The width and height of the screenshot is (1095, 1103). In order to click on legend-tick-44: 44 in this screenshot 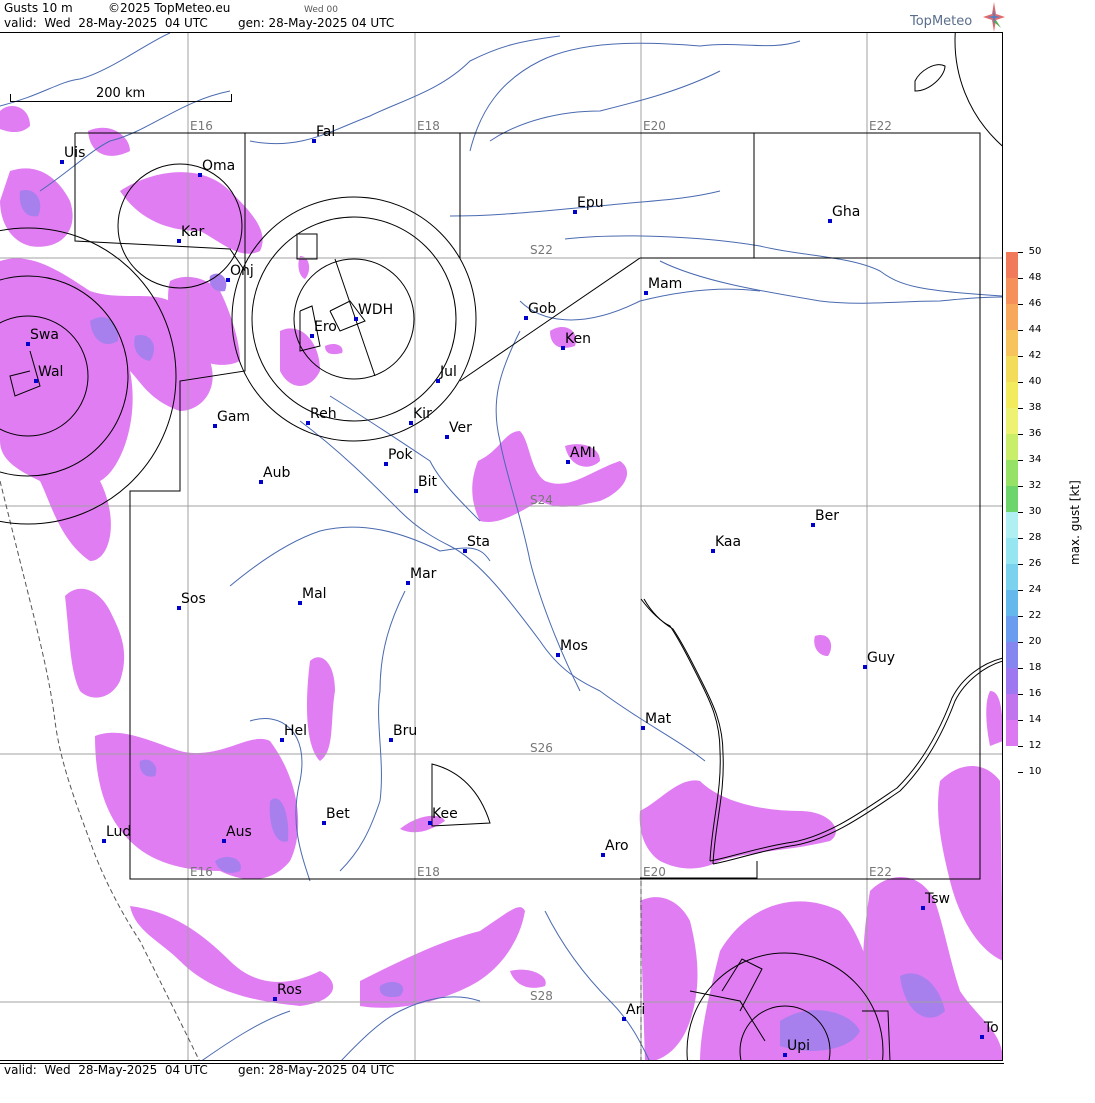, I will do `click(1032, 330)`.